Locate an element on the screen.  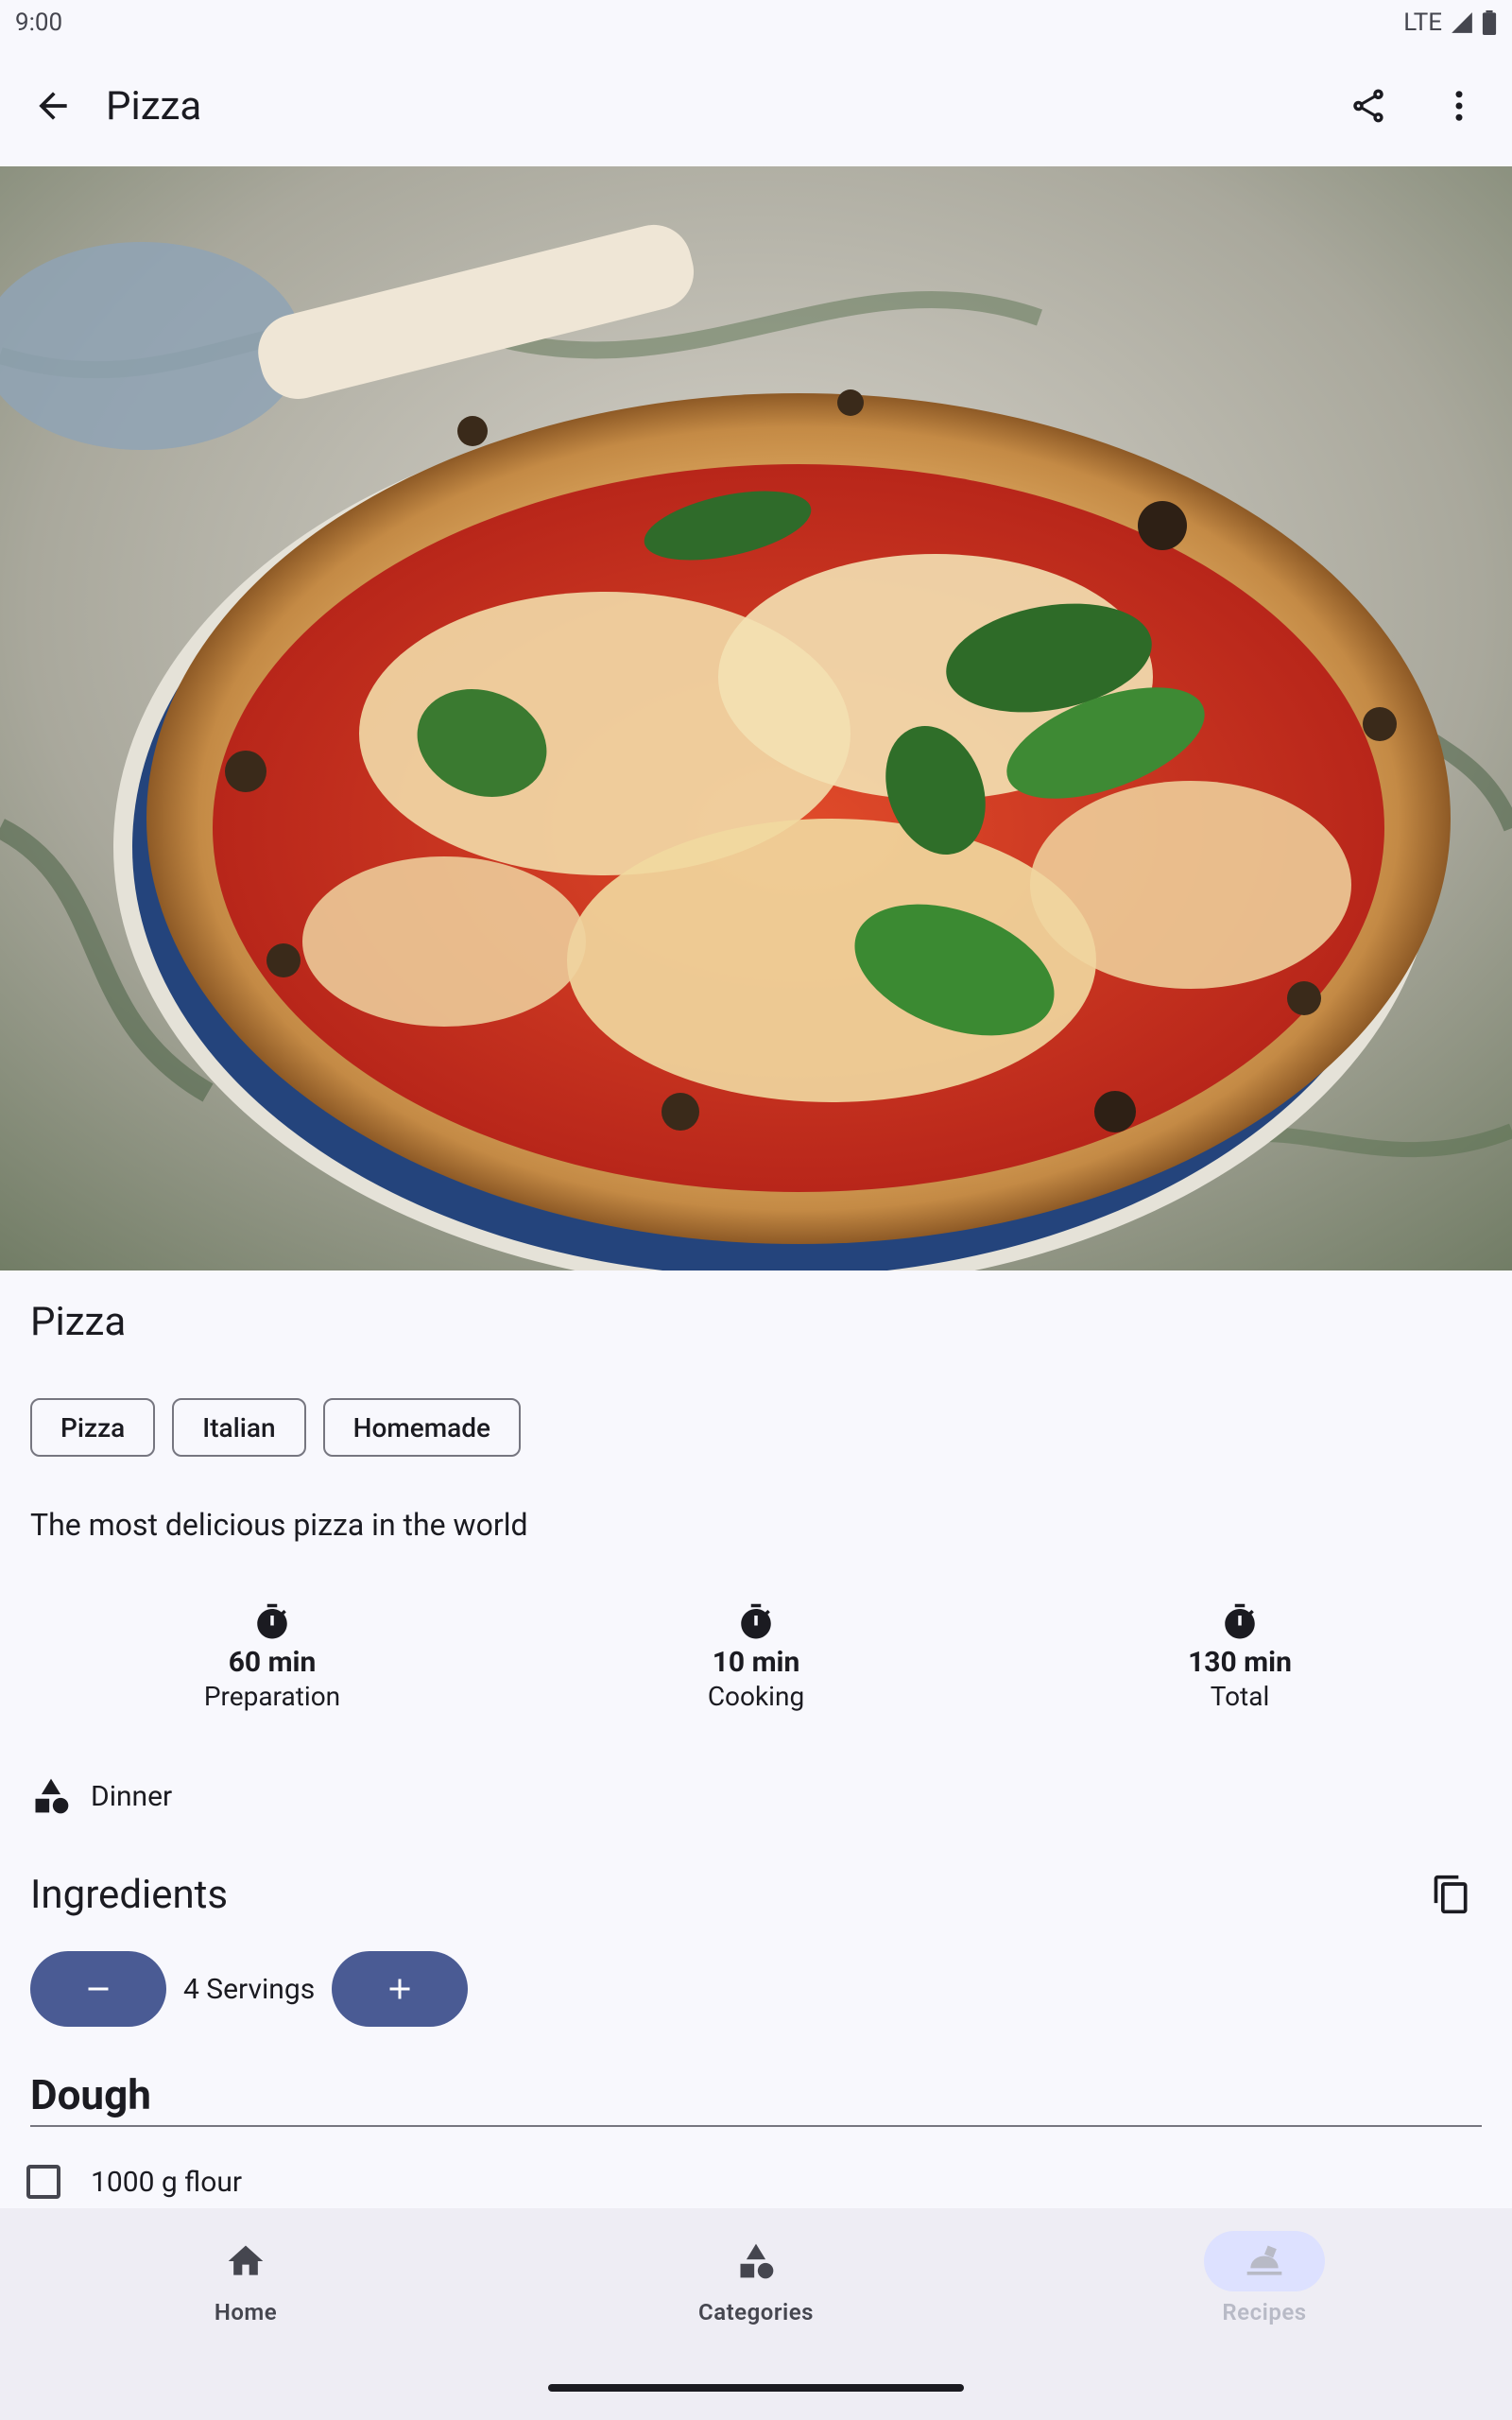
time-label: Total is located at coordinates (1240, 1696).